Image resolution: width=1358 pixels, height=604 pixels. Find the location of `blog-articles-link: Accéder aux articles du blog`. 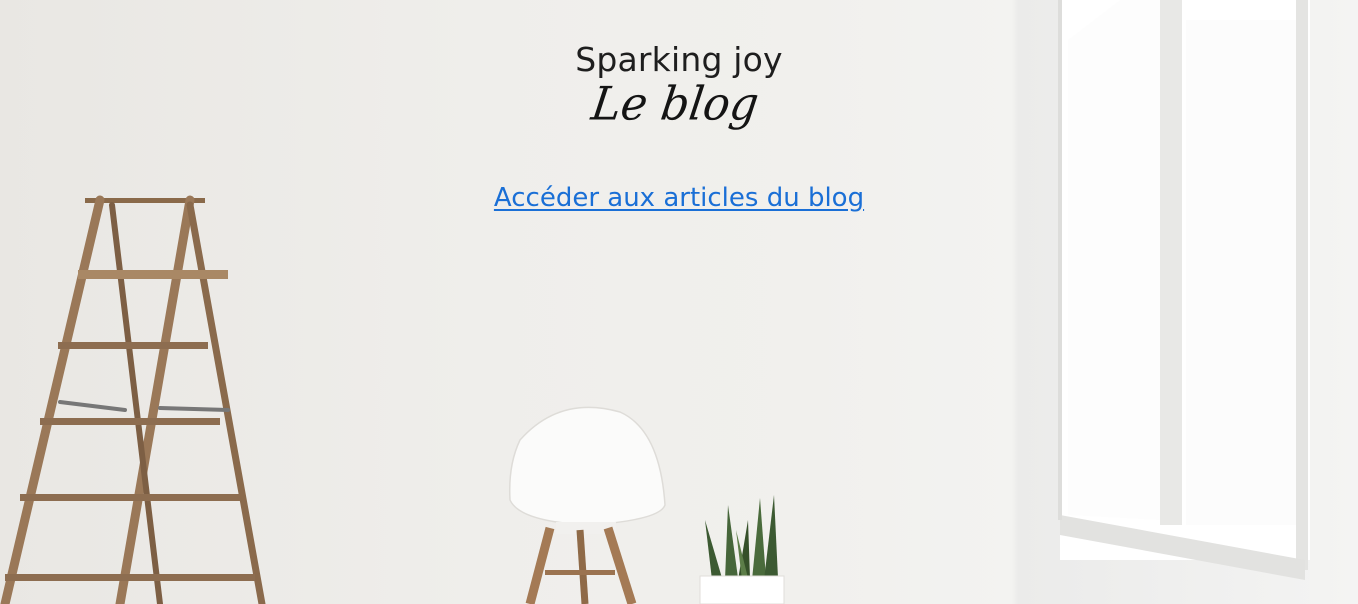

blog-articles-link: Accéder aux articles du blog is located at coordinates (679, 198).